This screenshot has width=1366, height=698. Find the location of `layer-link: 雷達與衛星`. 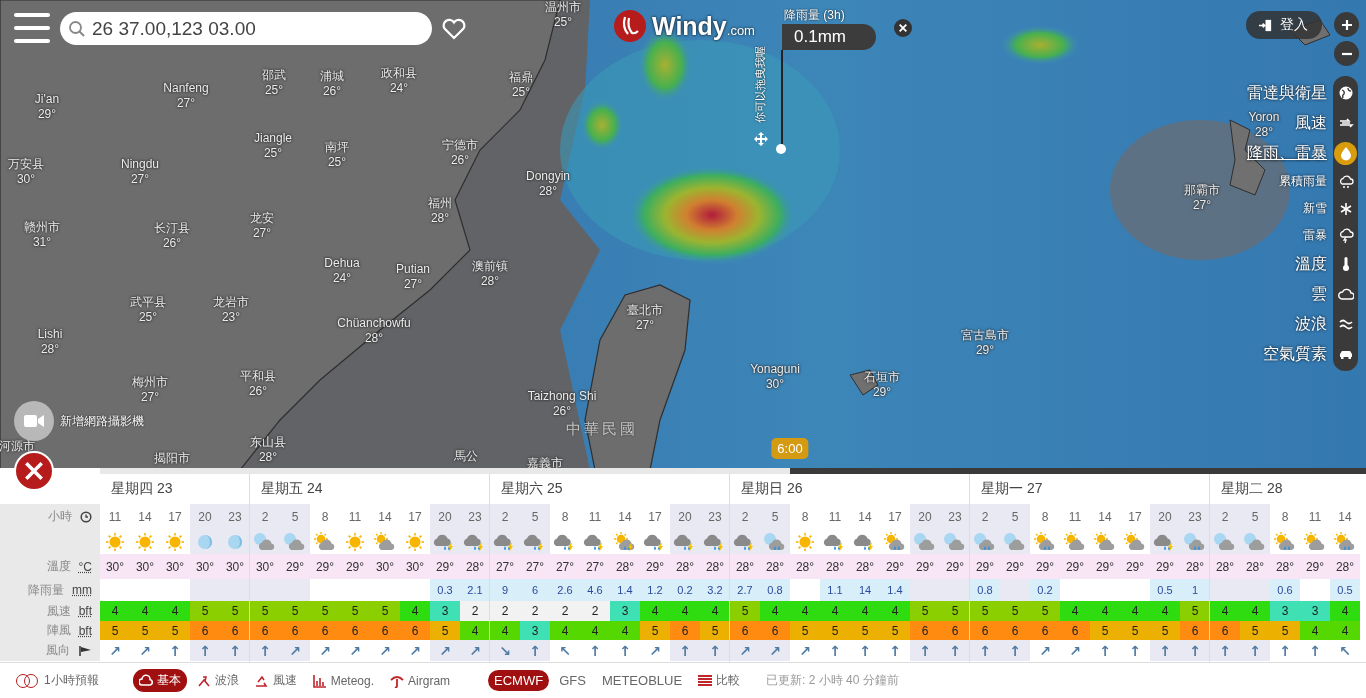

layer-link: 雷達與衛星 is located at coordinates (1287, 93).